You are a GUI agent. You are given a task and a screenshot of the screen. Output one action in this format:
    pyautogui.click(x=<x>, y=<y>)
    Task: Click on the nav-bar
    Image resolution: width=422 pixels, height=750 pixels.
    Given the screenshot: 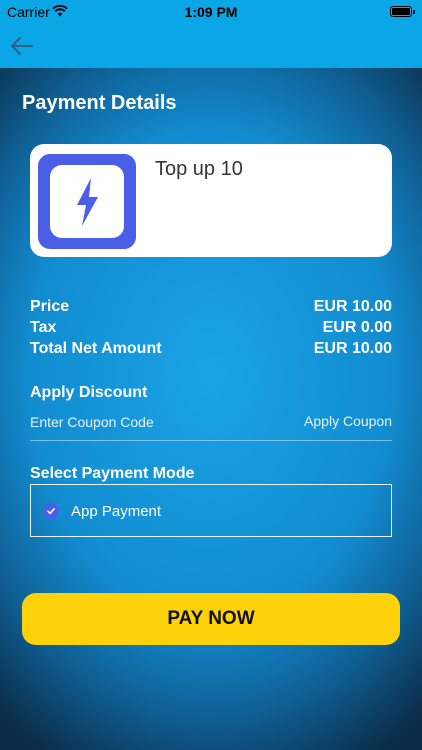 What is the action you would take?
    pyautogui.click(x=211, y=46)
    